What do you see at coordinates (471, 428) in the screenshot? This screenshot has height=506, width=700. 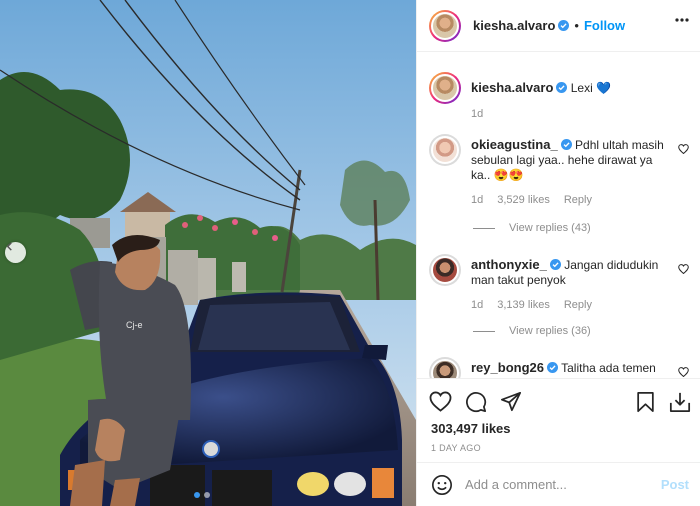 I see `likes-count: 303,497 likes` at bounding box center [471, 428].